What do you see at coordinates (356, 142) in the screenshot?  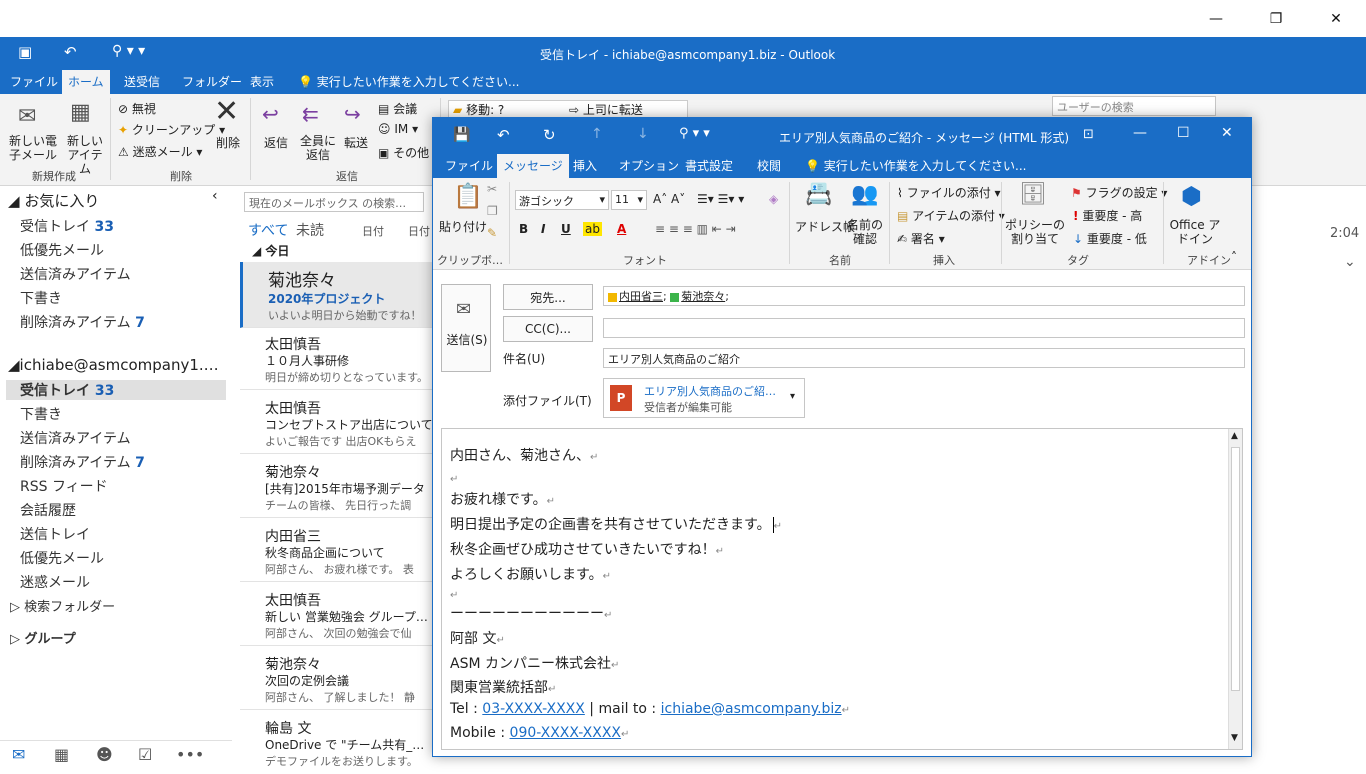 I see `forward-button: 転送` at bounding box center [356, 142].